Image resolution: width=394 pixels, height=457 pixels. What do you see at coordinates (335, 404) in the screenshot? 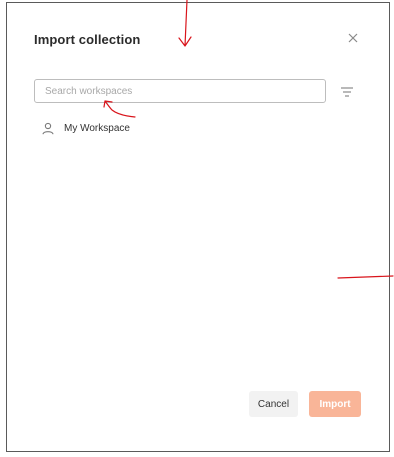
I see `import-button: Import` at bounding box center [335, 404].